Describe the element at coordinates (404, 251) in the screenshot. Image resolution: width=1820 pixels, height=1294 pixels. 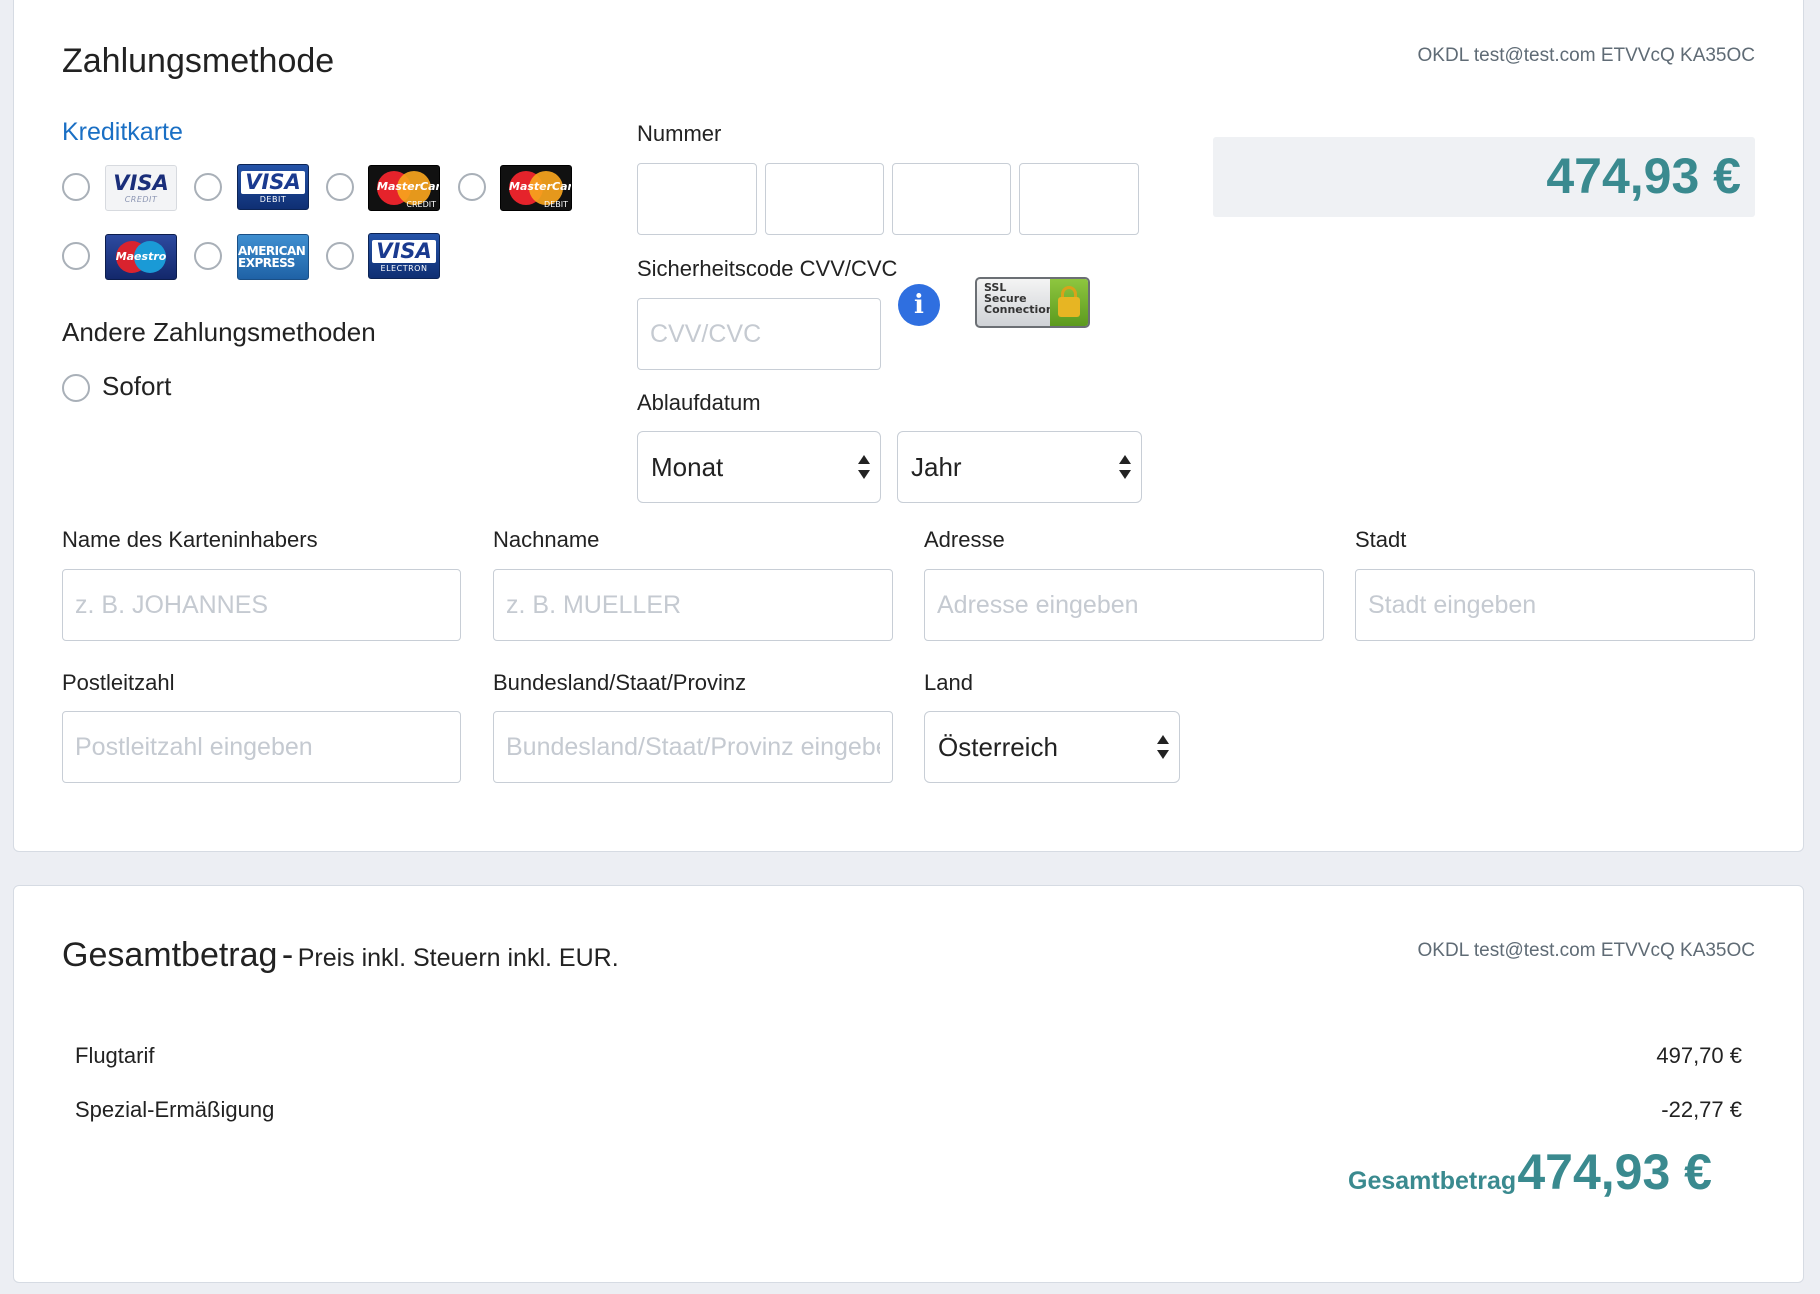
I see `visa-electron-logo-text: VISA` at that location.